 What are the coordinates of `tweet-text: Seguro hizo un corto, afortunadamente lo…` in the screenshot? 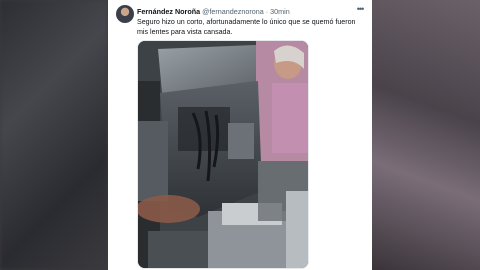 It's located at (246, 27).